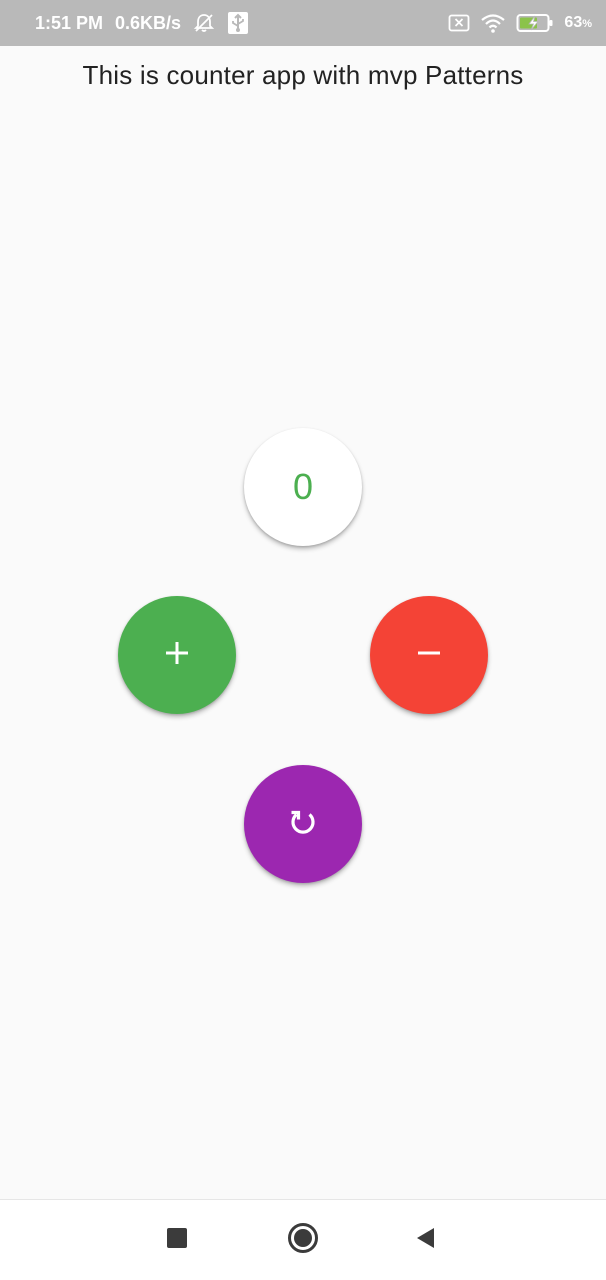  Describe the element at coordinates (535, 23) in the screenshot. I see `battery-charging-icon` at that location.